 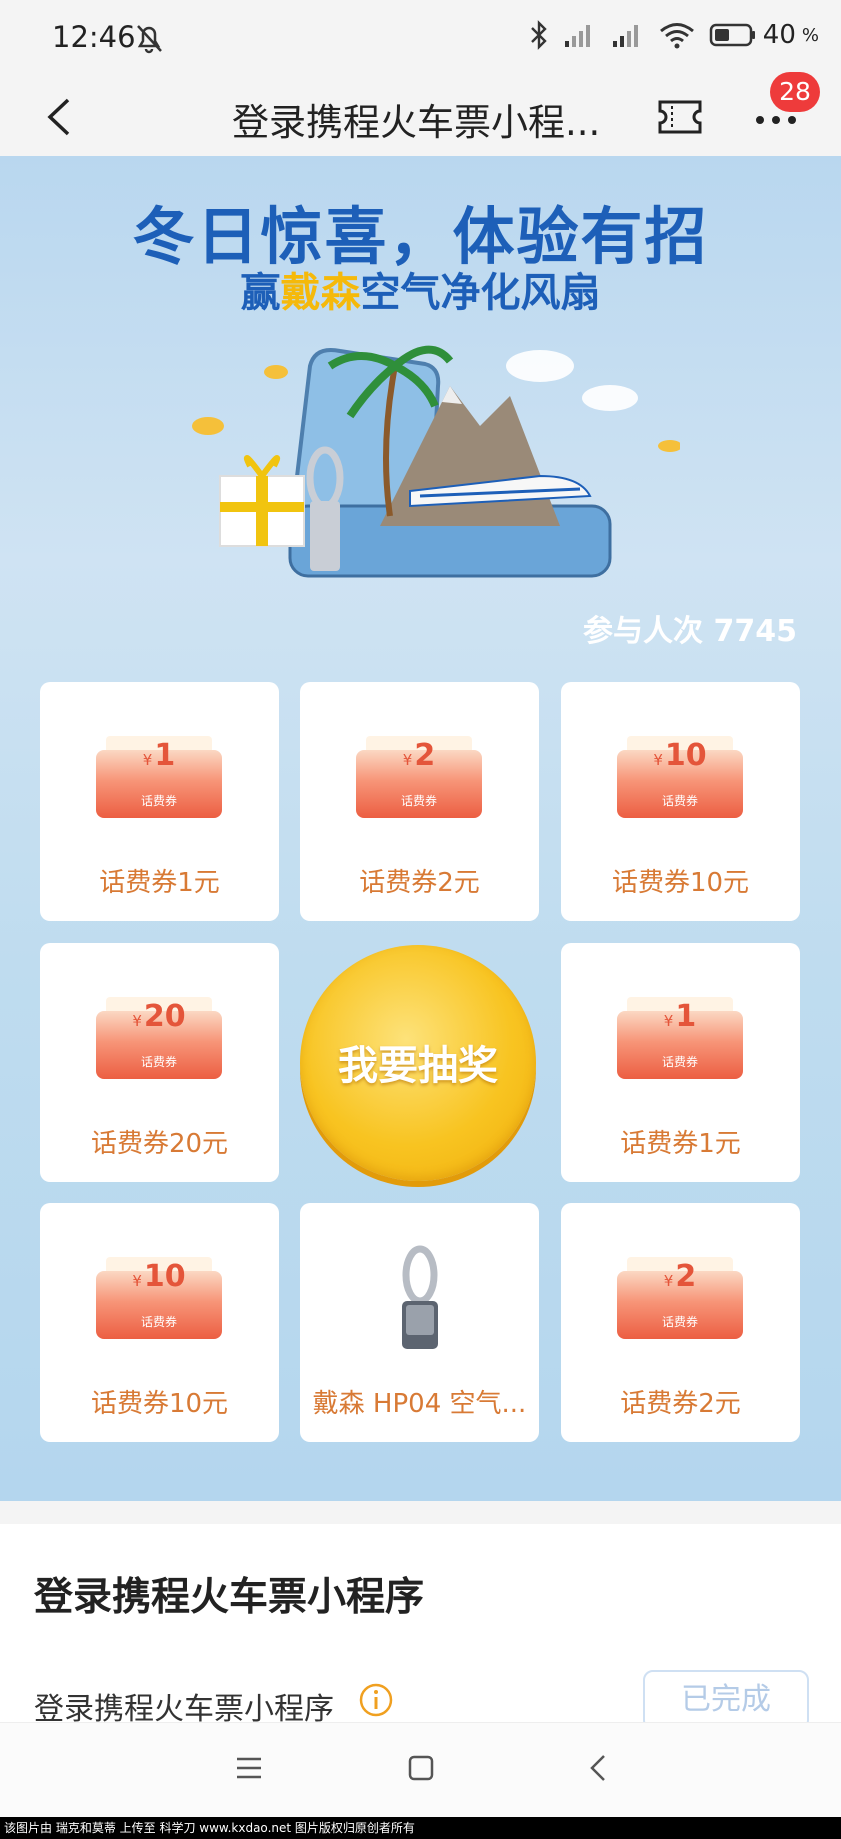 I want to click on info-icon, so click(x=376, y=1700).